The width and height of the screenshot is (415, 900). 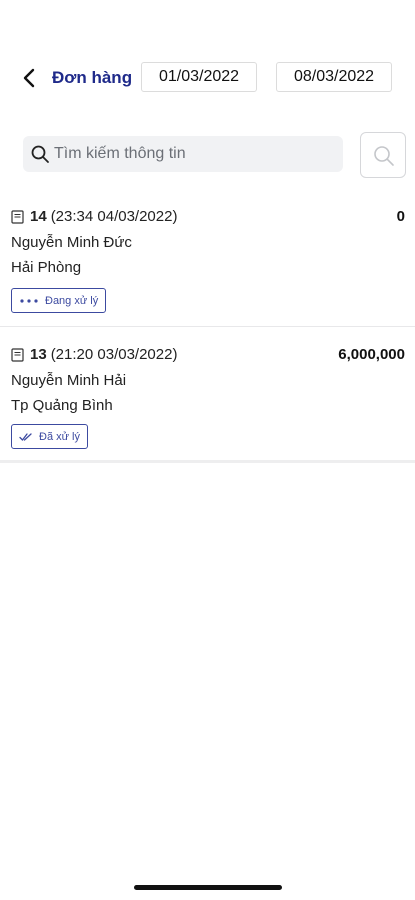 I want to click on order-id: 13, so click(x=38, y=354).